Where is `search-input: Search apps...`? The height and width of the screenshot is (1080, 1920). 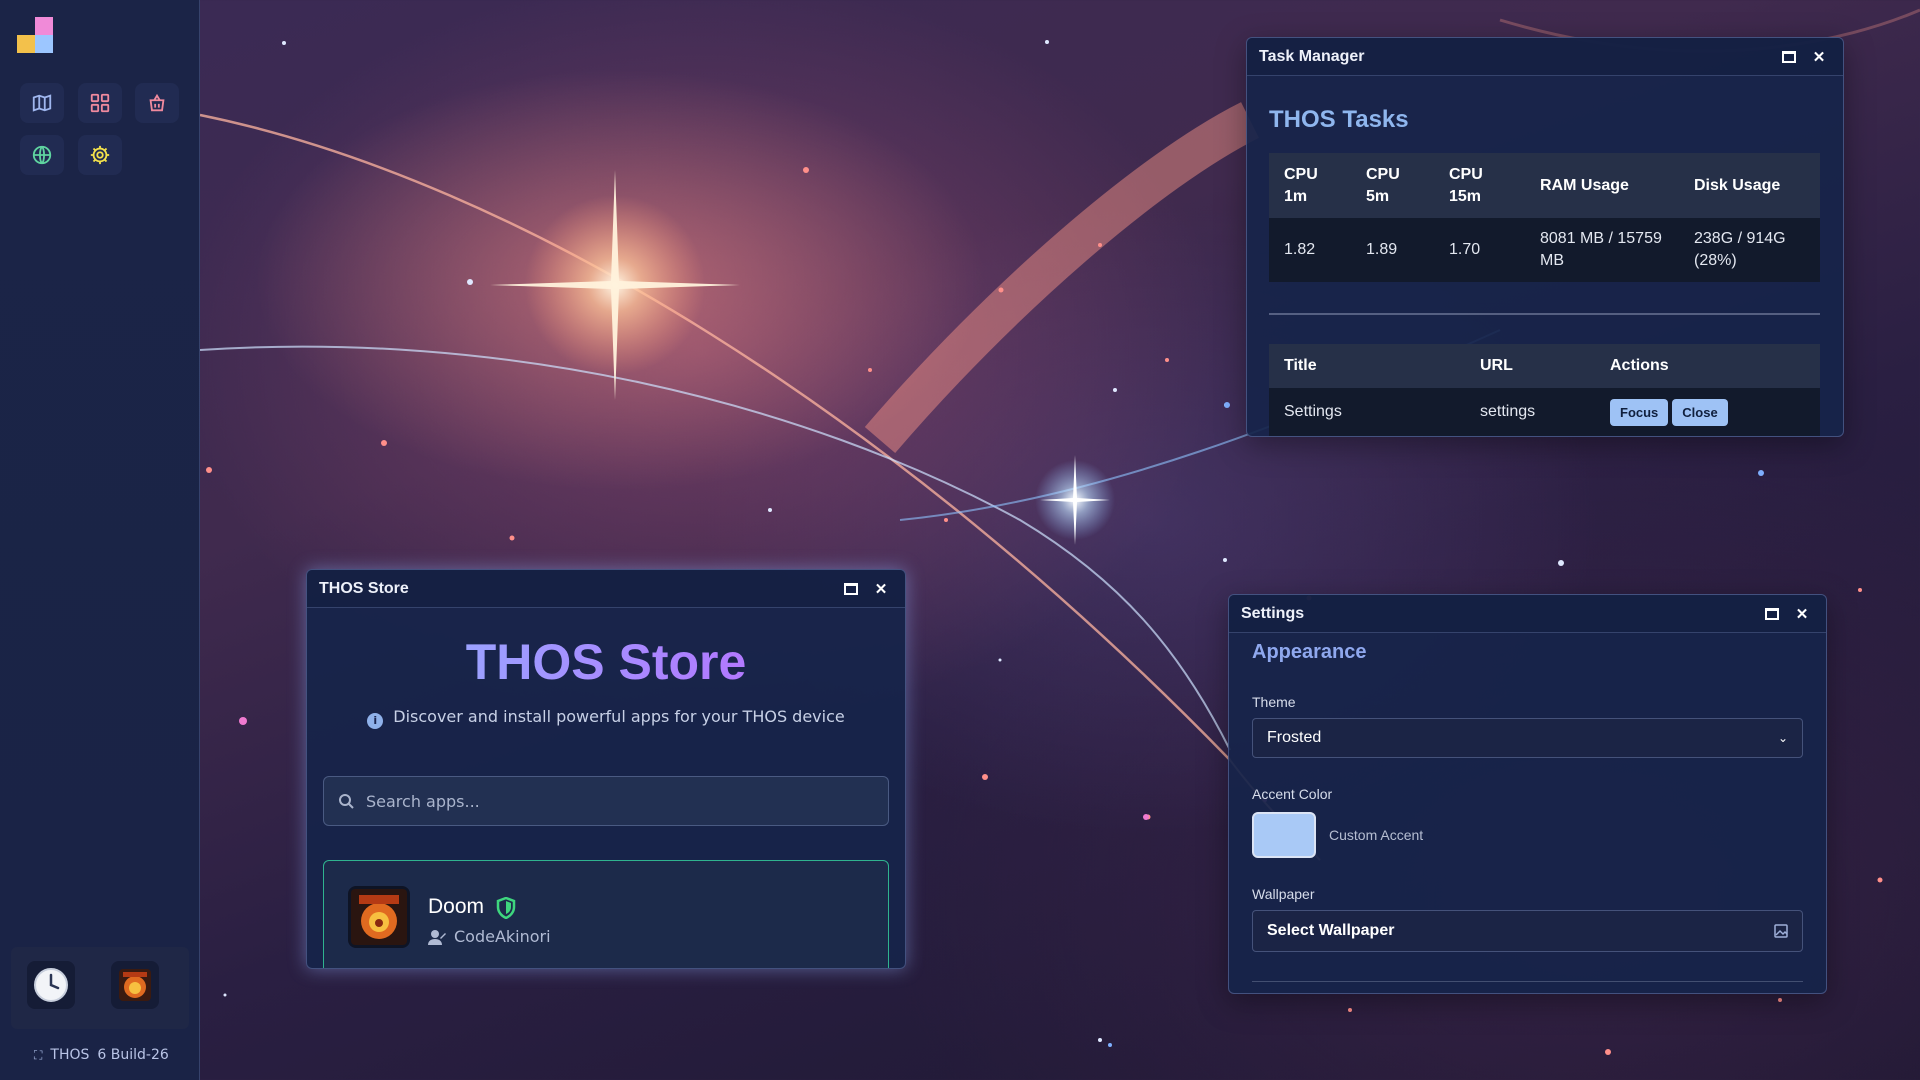 search-input: Search apps... is located at coordinates (606, 801).